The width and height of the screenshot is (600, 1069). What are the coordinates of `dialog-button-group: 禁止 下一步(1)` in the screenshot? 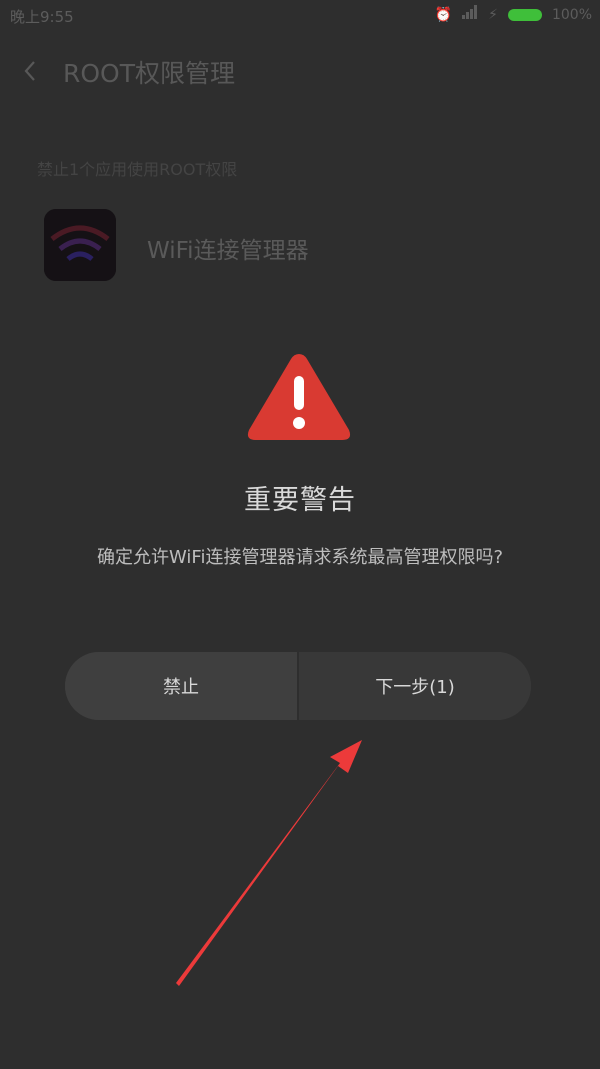 It's located at (298, 686).